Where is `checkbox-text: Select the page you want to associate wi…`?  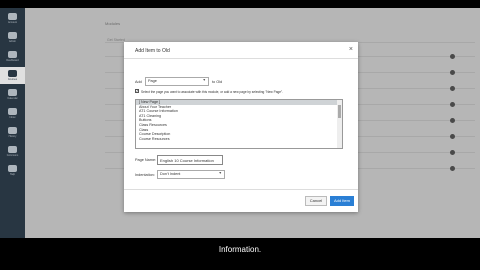 checkbox-text: Select the page you want to associate wi… is located at coordinates (212, 92).